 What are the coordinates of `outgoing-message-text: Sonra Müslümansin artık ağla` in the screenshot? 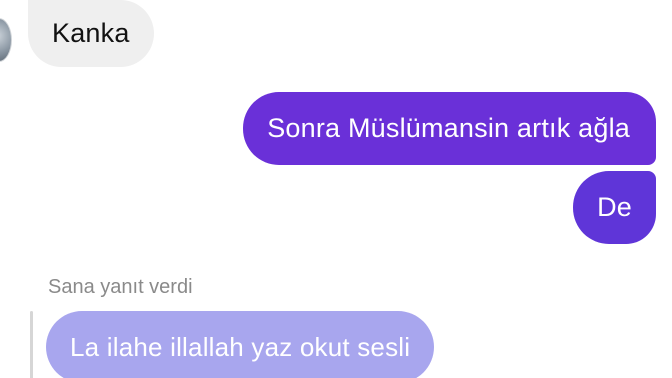 It's located at (448, 128).